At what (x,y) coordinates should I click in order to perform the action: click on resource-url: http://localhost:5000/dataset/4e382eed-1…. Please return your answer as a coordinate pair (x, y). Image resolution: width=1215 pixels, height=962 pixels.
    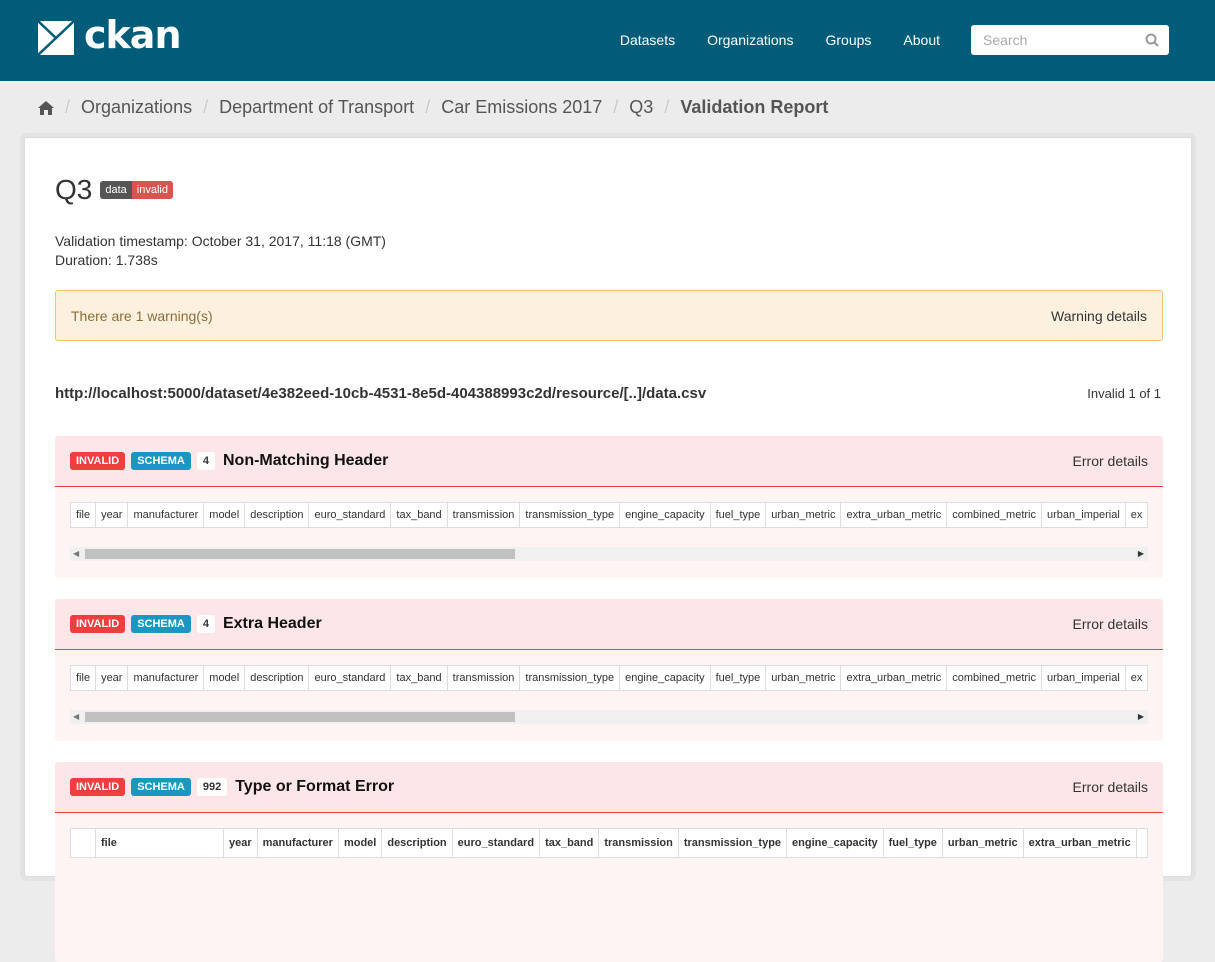
    Looking at the image, I should click on (381, 393).